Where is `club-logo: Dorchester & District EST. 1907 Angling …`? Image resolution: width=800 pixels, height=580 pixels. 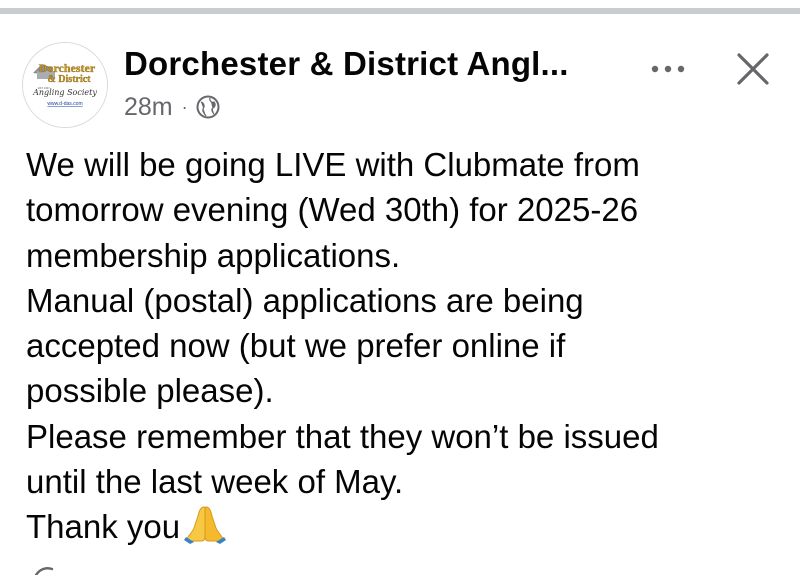
club-logo: Dorchester & District EST. 1907 Angling … is located at coordinates (65, 85).